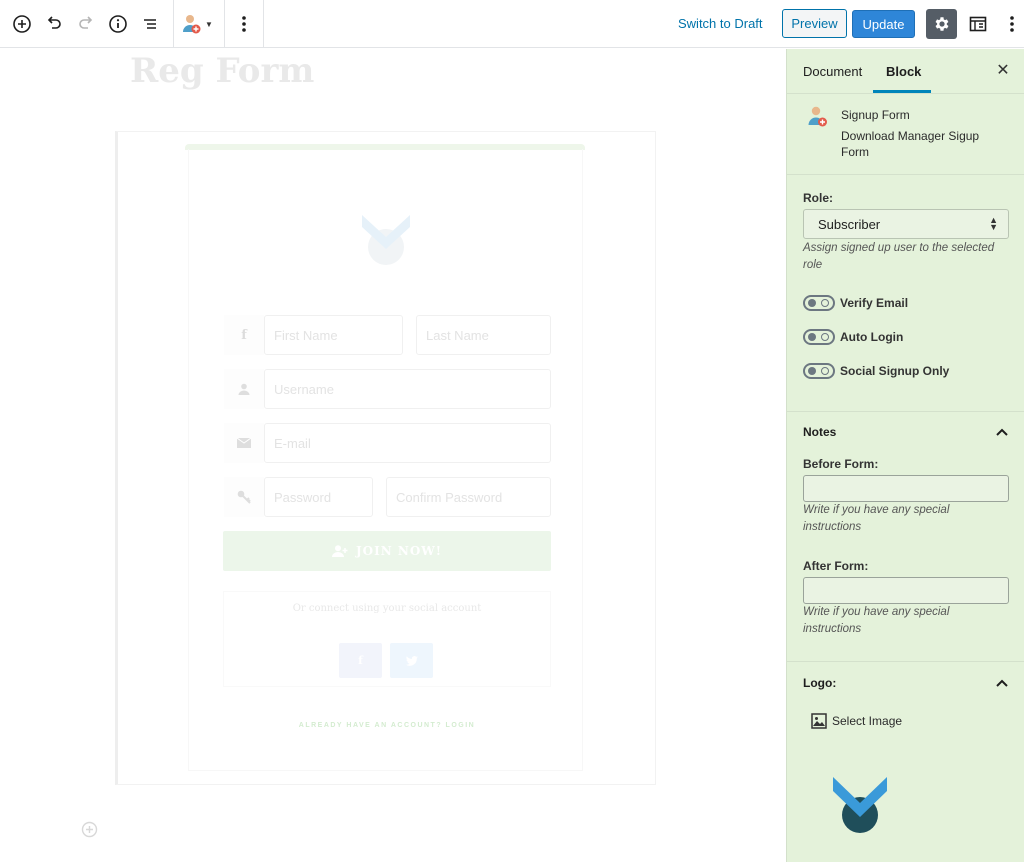 This screenshot has height=862, width=1024. I want to click on join-now-button: JOIN NOW!, so click(387, 551).